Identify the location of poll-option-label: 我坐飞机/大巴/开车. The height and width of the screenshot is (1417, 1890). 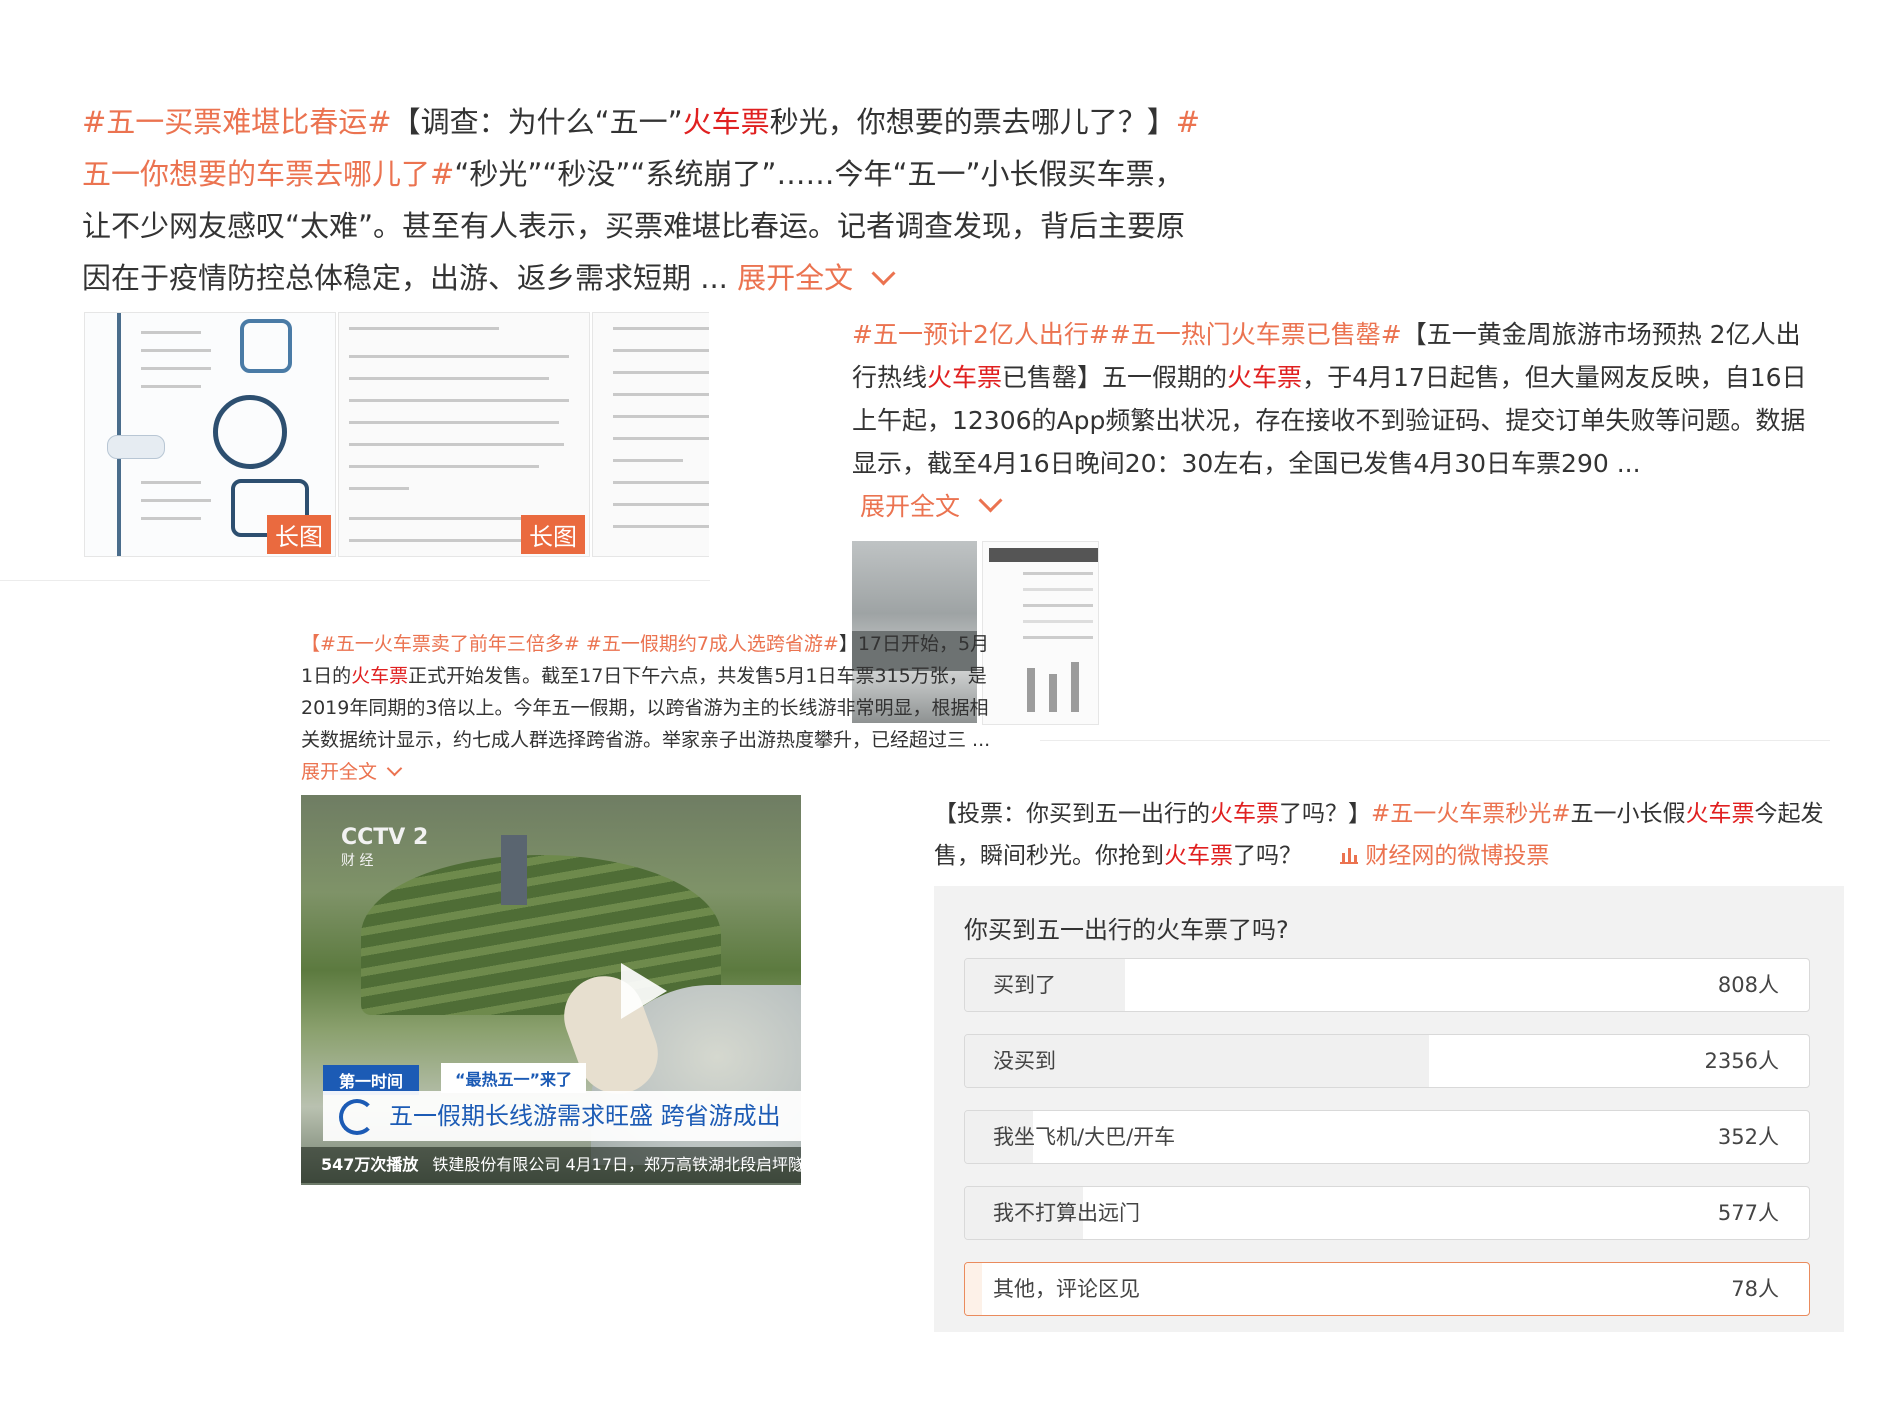
(1084, 1137).